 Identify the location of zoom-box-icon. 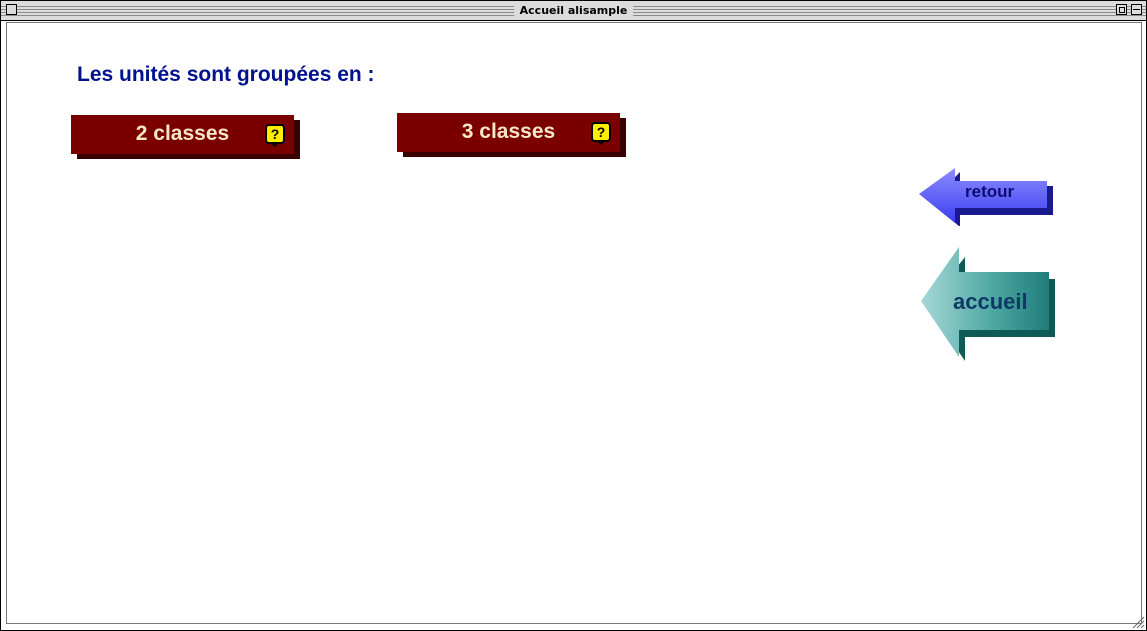
(1121, 9).